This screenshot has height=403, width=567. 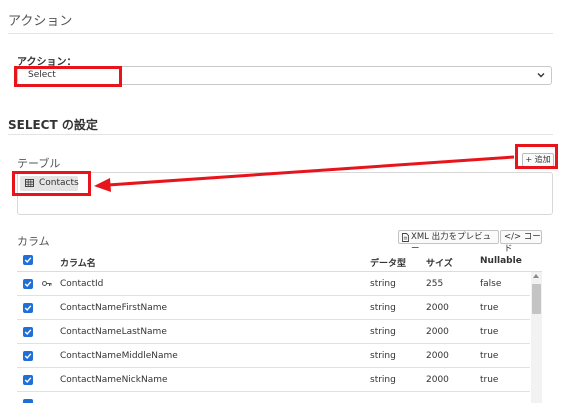 I want to click on grid-scrollbar-thumb, so click(x=536, y=299).